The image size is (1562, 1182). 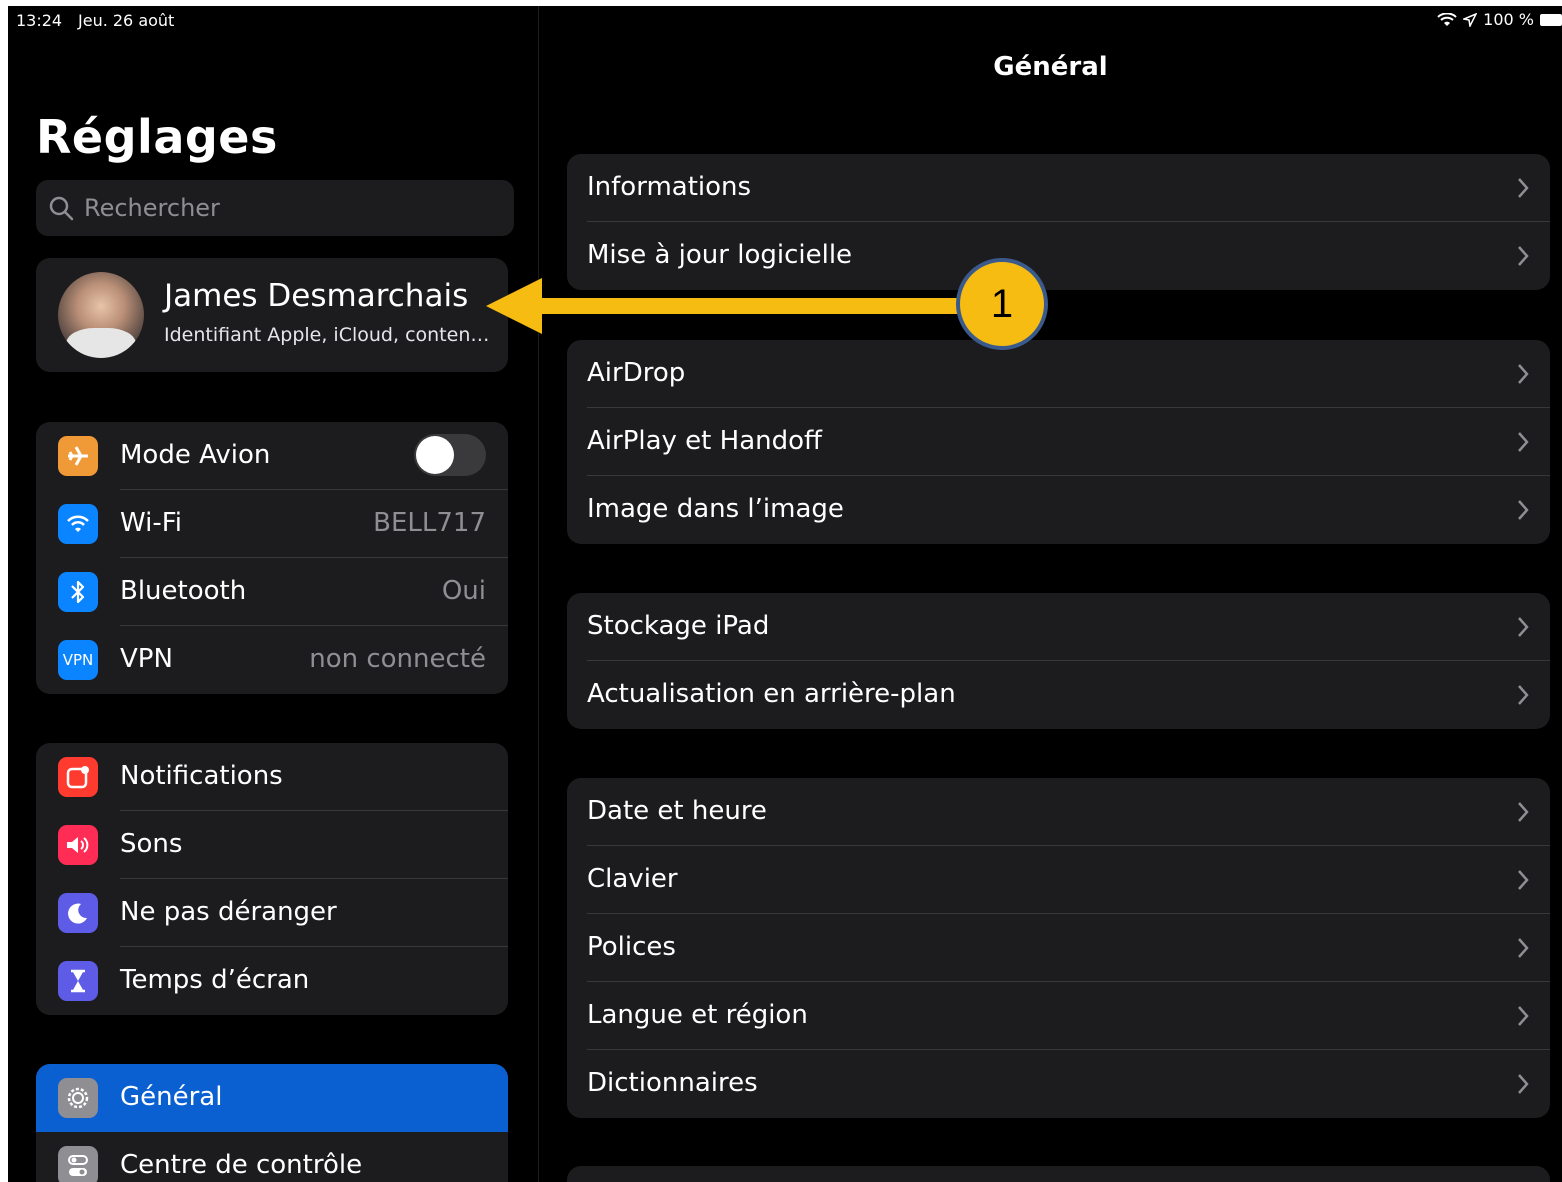 I want to click on list-item-date-time: Date et heure, so click(x=1058, y=812).